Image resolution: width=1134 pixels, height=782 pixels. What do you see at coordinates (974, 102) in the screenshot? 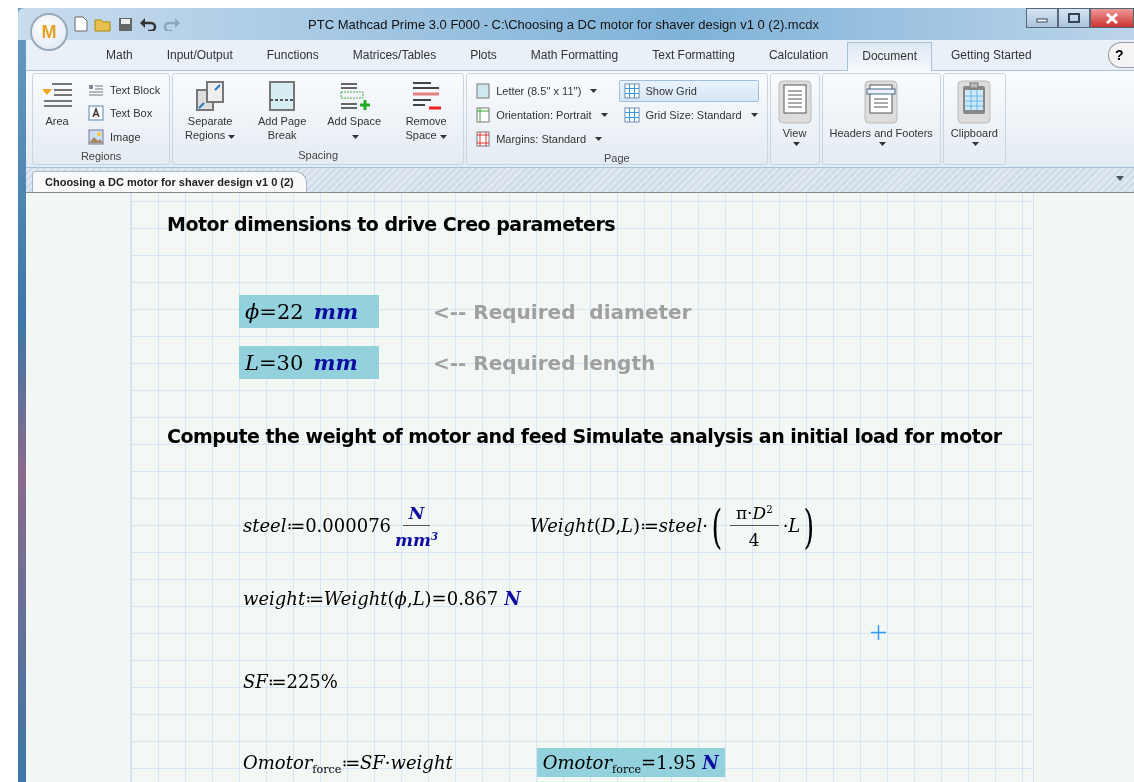
I see `clipboard-icon` at bounding box center [974, 102].